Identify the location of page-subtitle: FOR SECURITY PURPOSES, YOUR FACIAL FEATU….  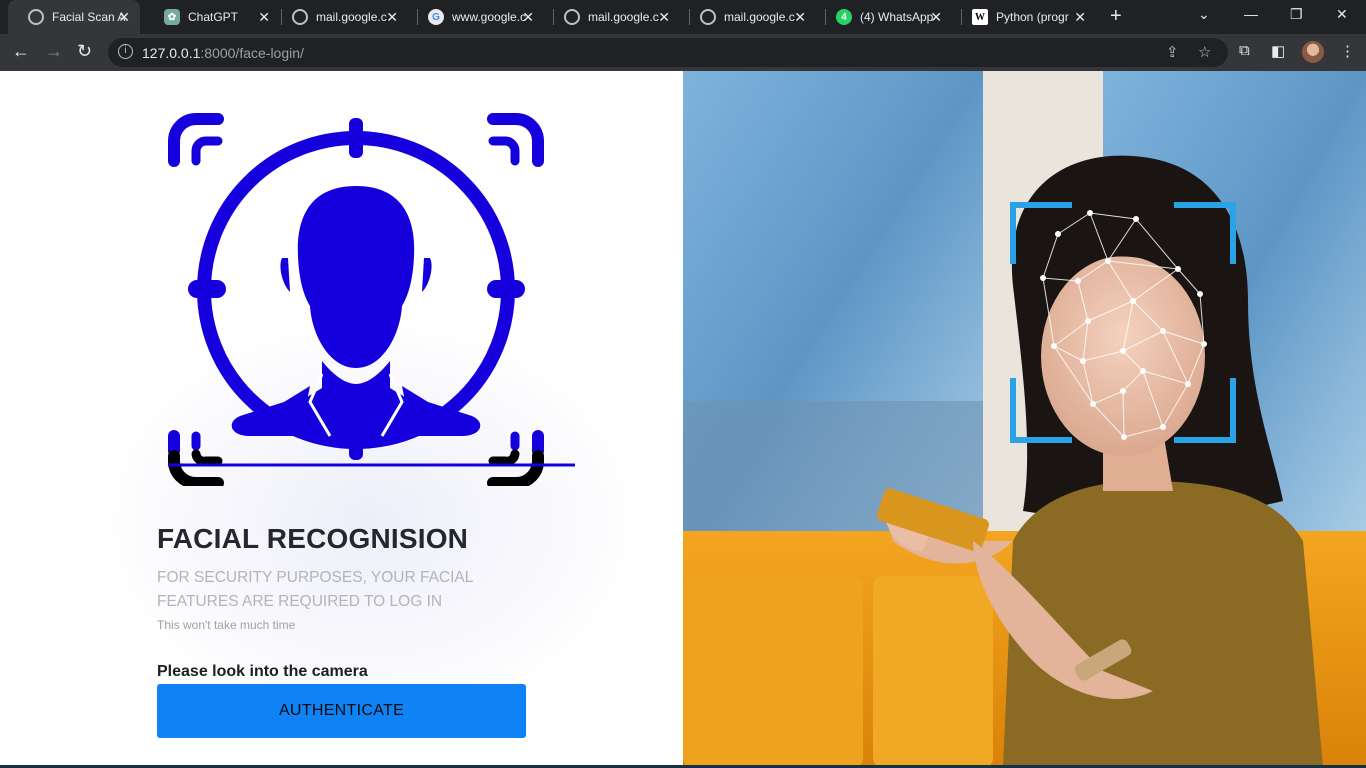
(315, 589).